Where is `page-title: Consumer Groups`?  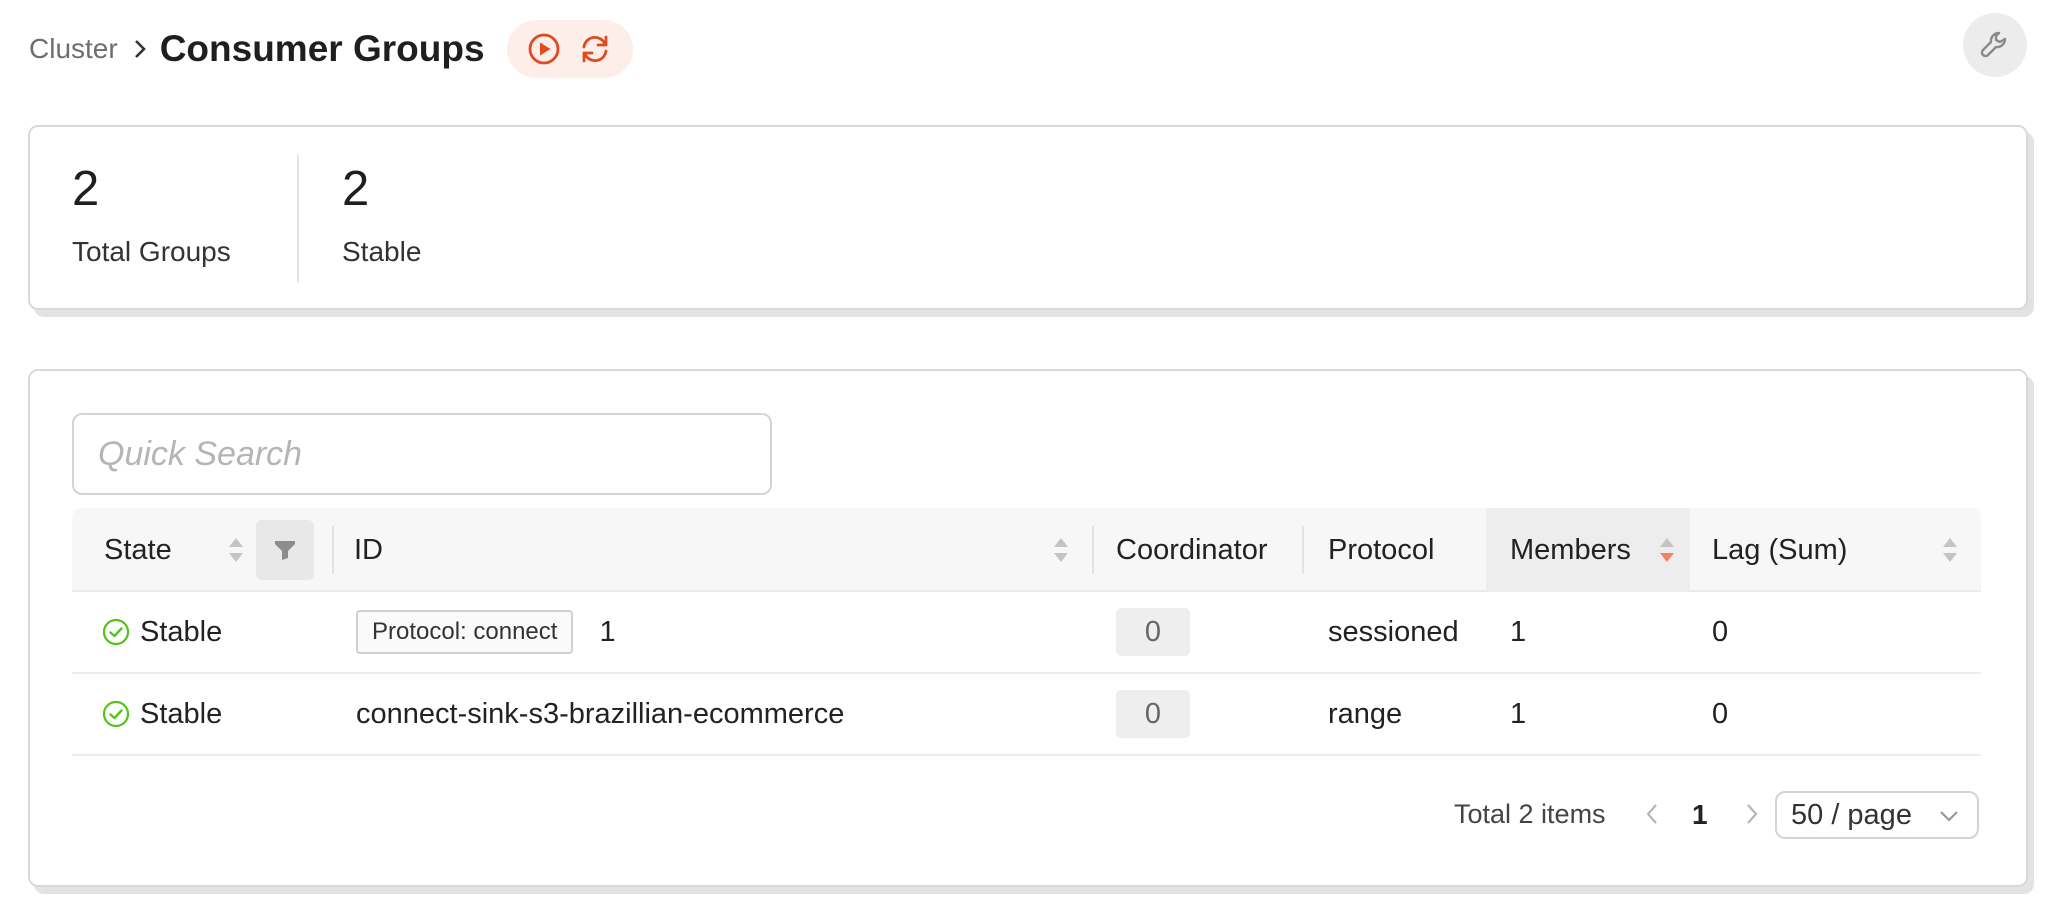
page-title: Consumer Groups is located at coordinates (322, 48).